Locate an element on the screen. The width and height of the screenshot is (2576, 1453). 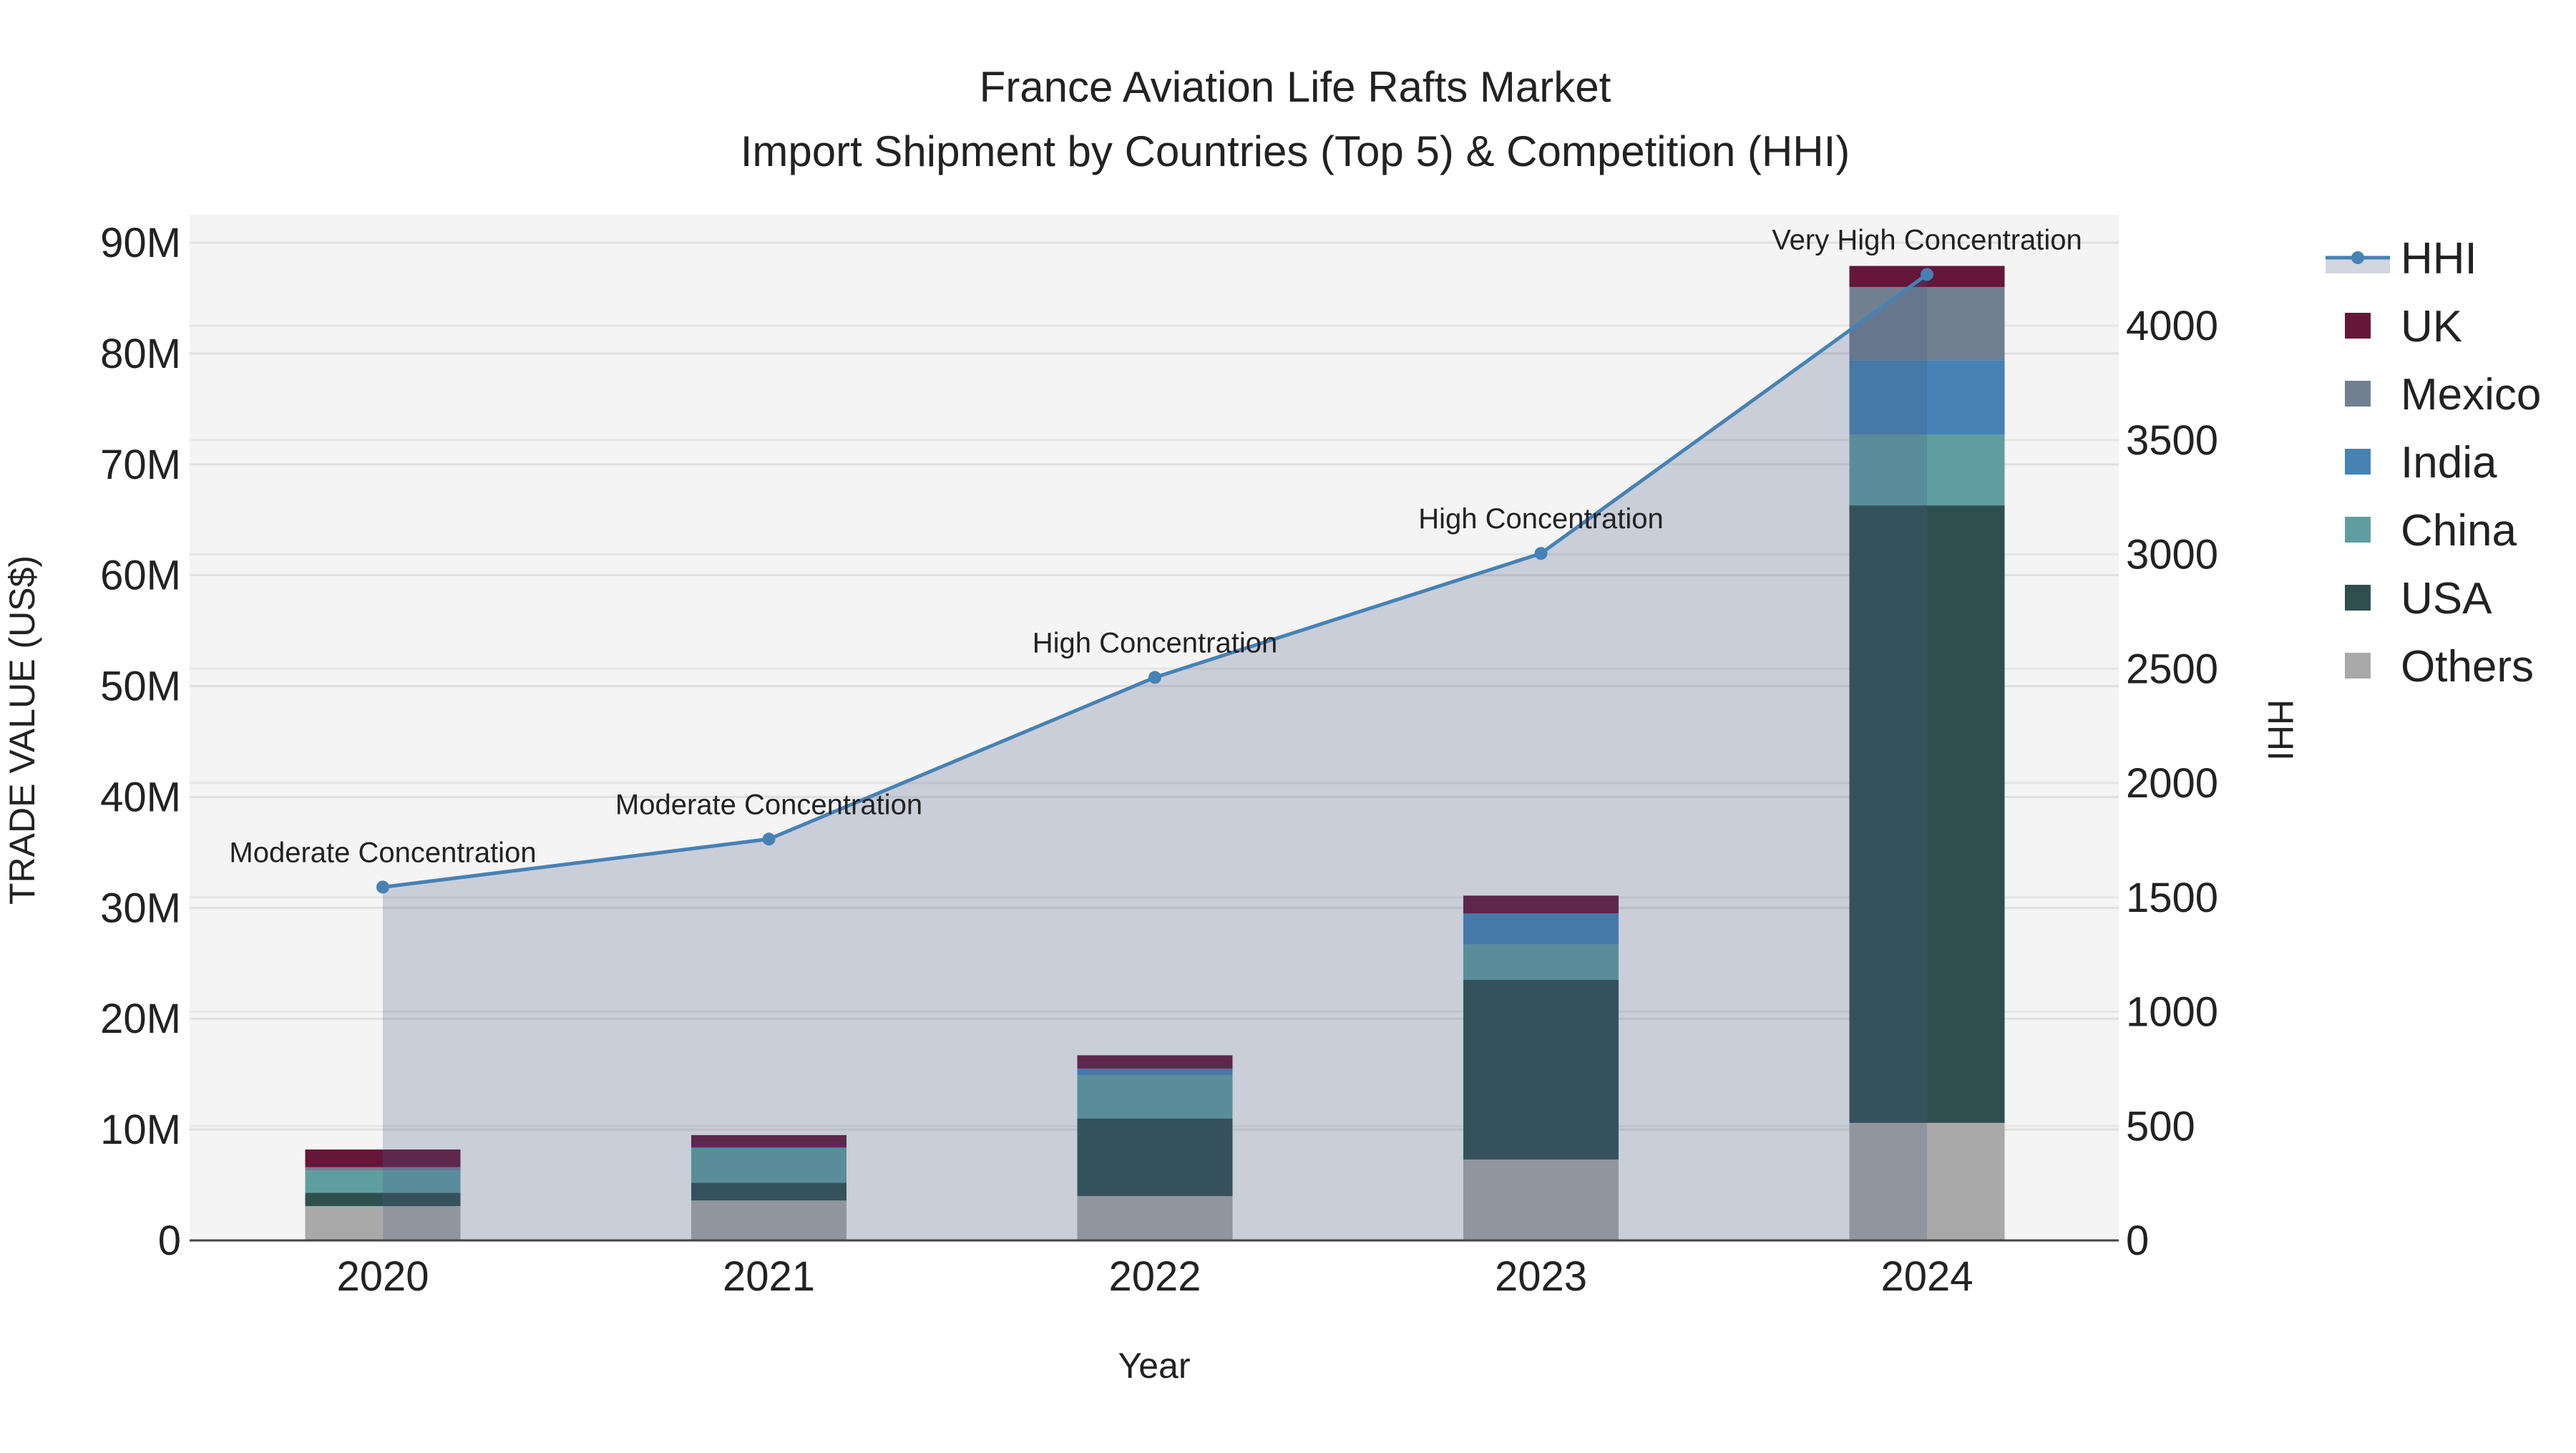
legend-label: India is located at coordinates (2449, 462).